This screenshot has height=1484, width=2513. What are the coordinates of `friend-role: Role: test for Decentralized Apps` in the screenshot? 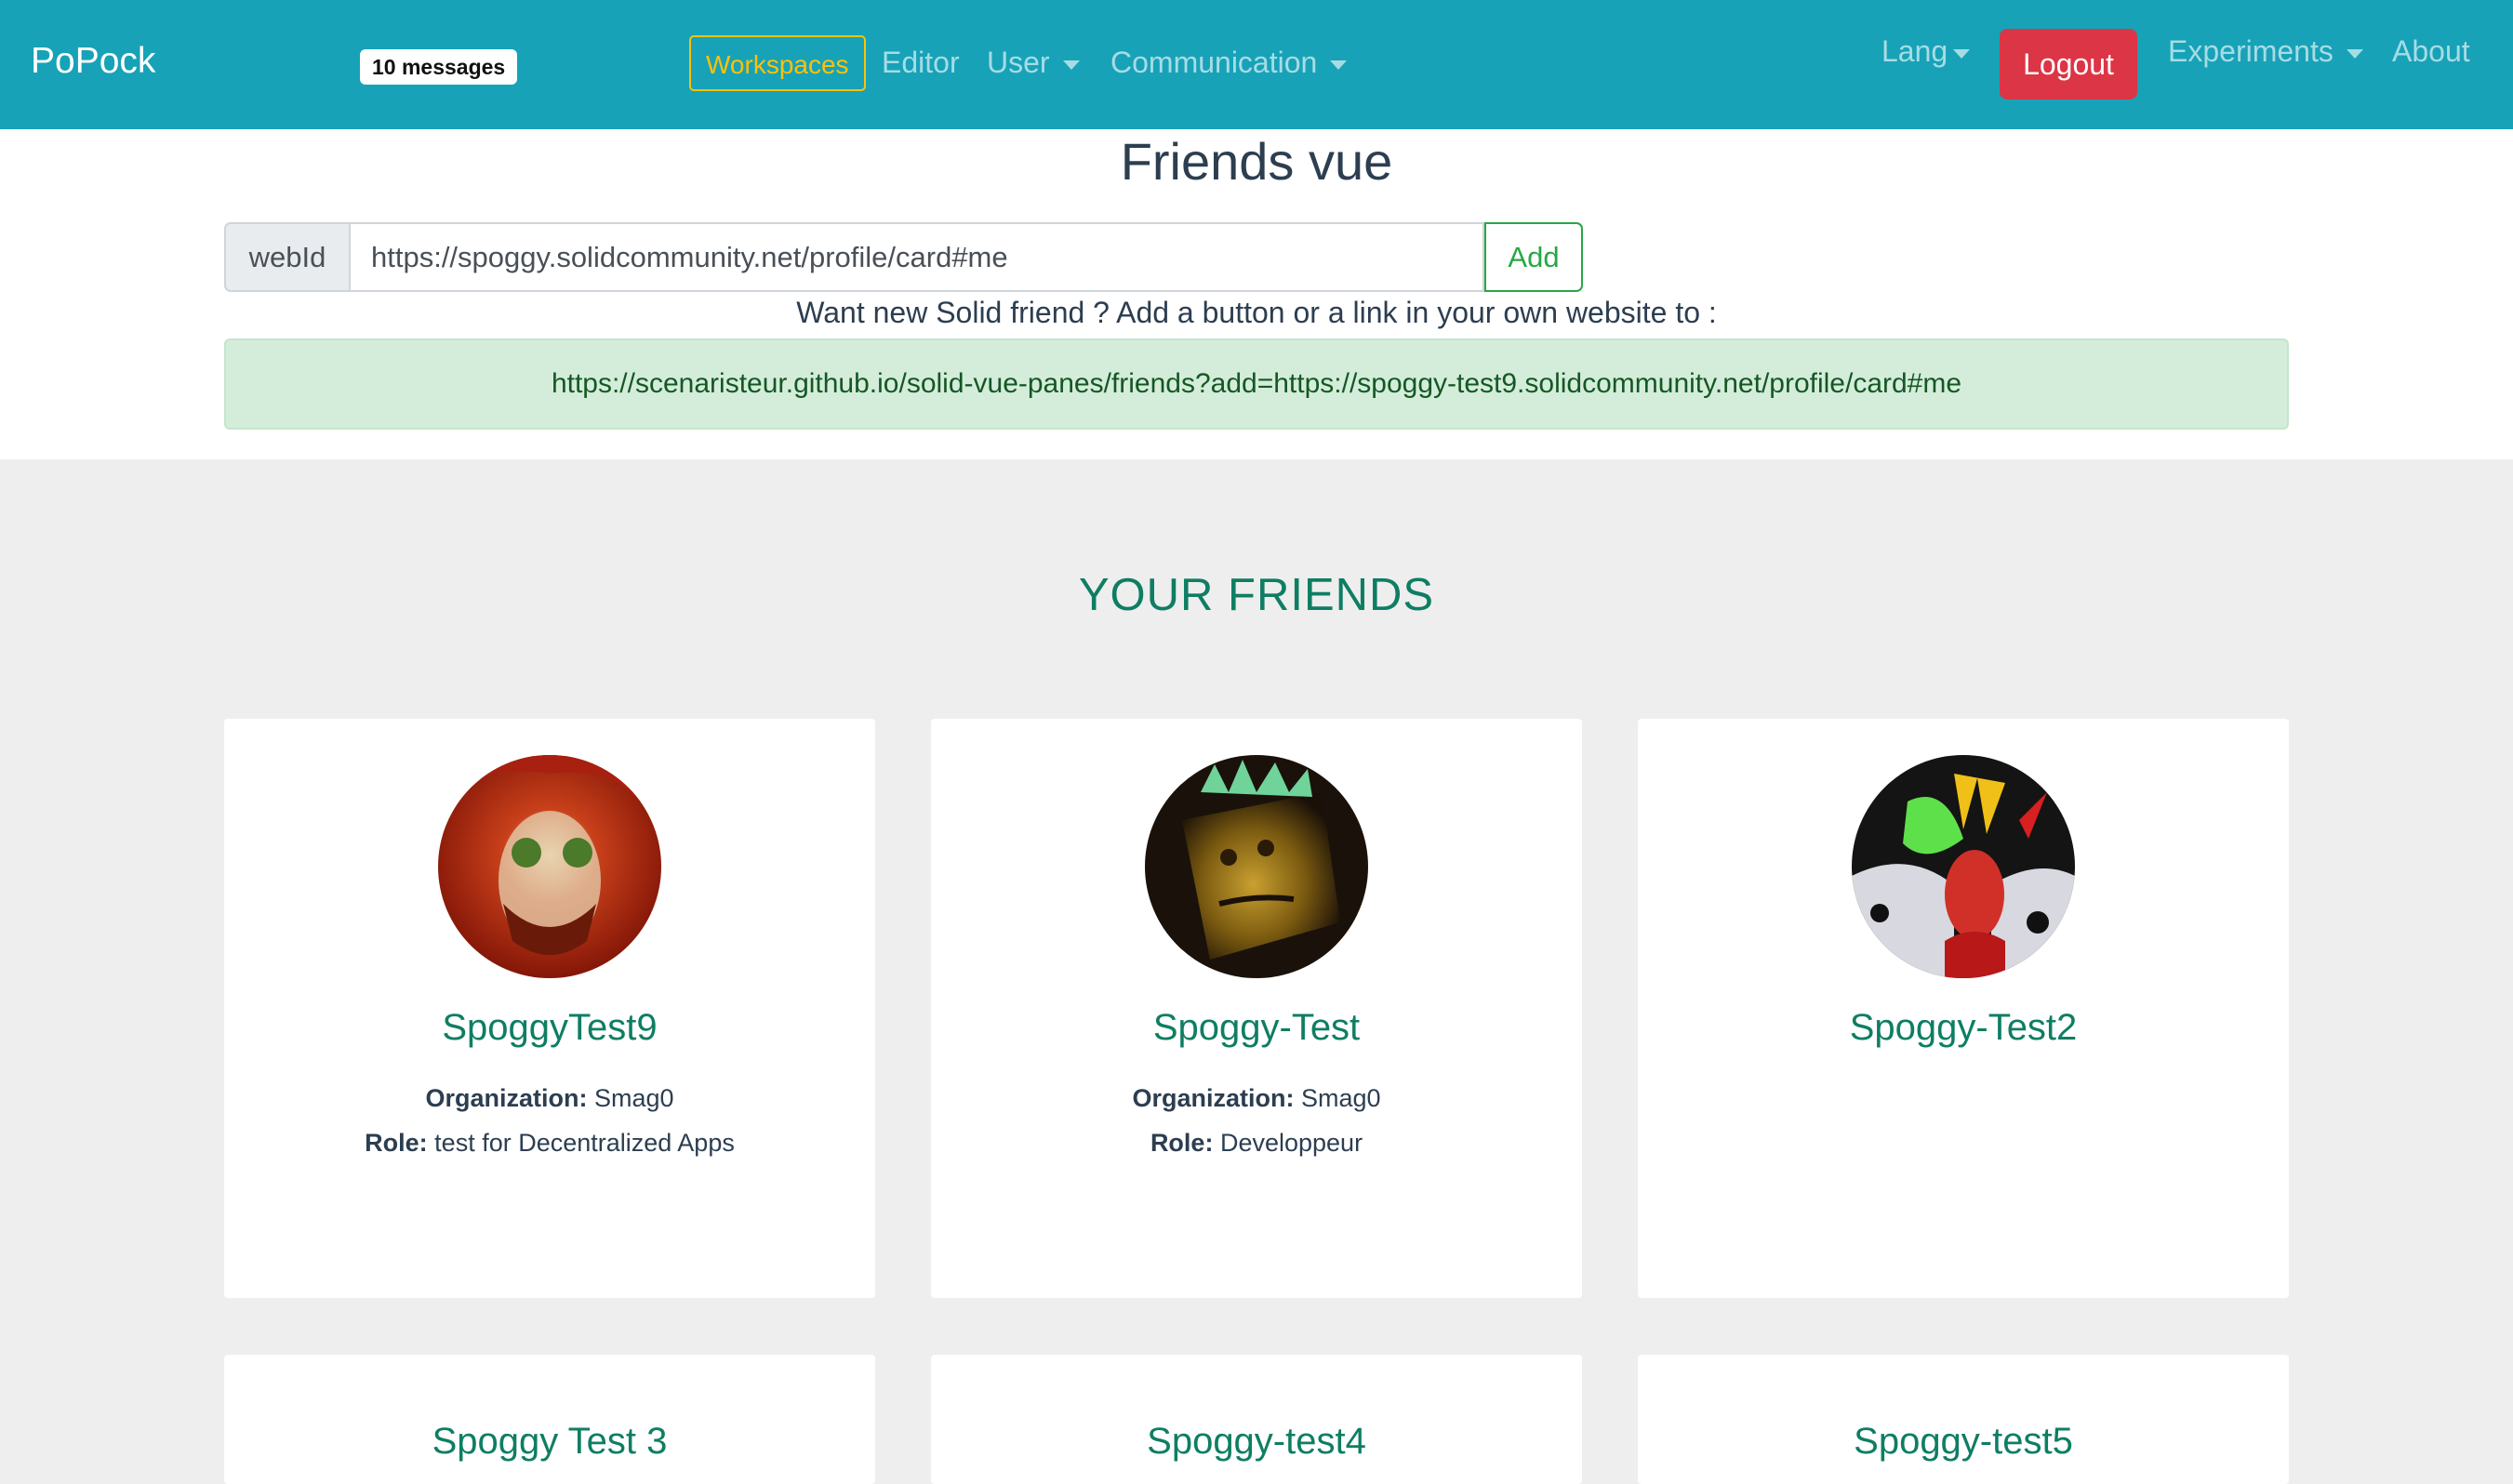 It's located at (549, 1143).